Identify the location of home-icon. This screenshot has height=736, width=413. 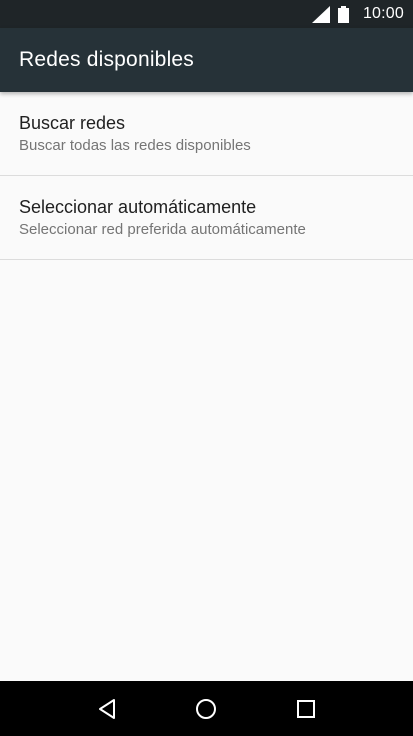
(206, 708).